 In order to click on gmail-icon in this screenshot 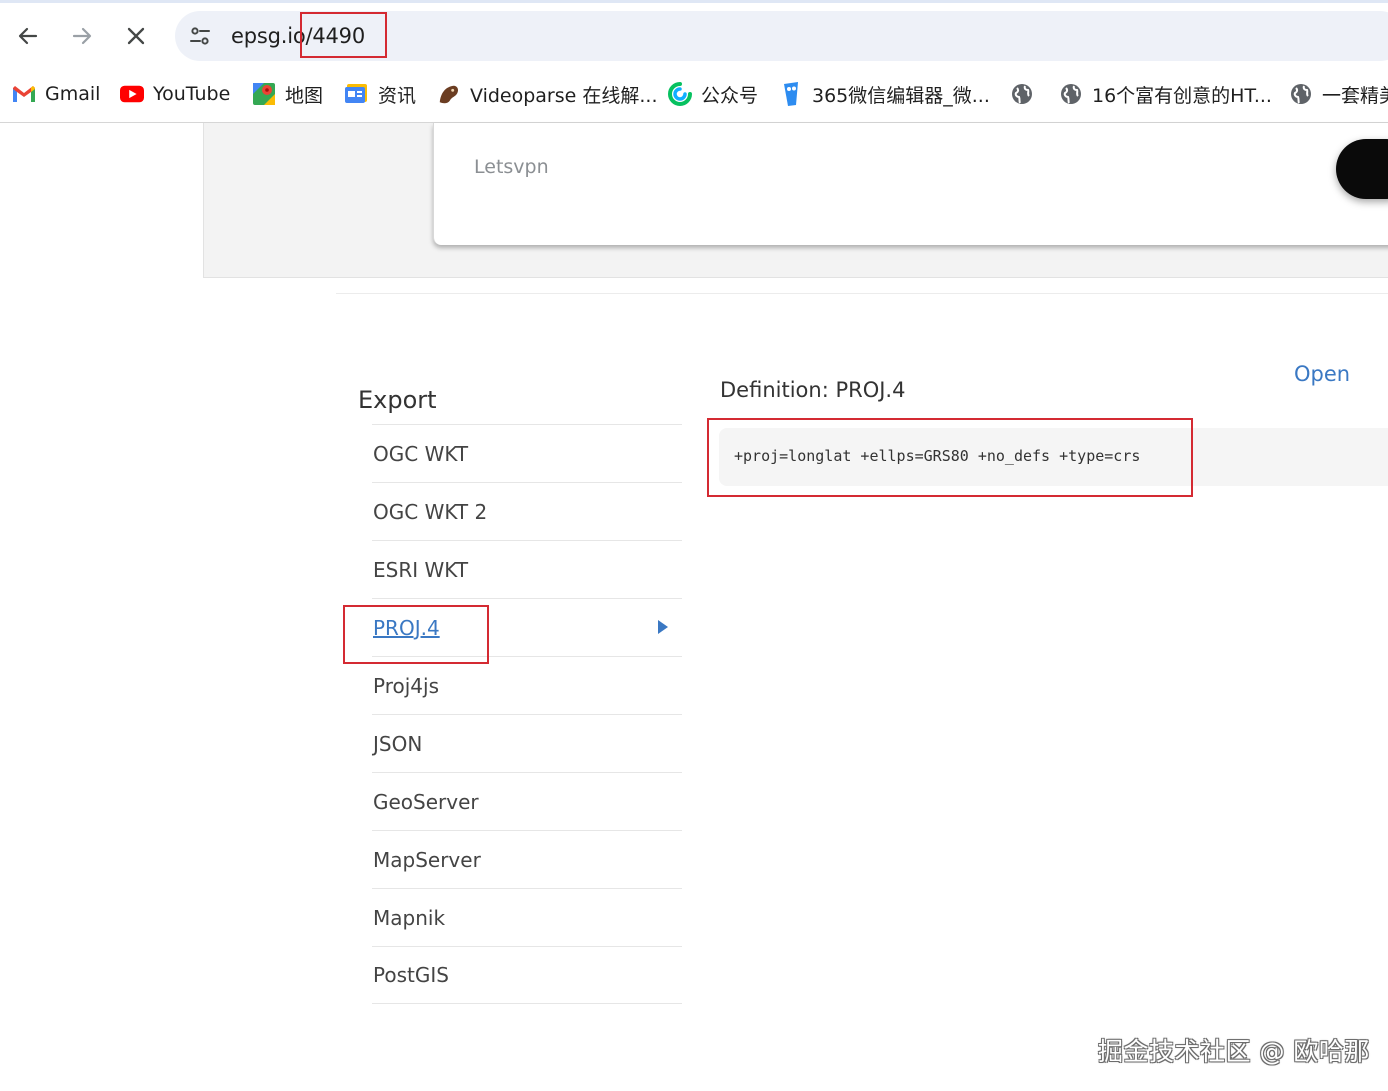, I will do `click(24, 94)`.